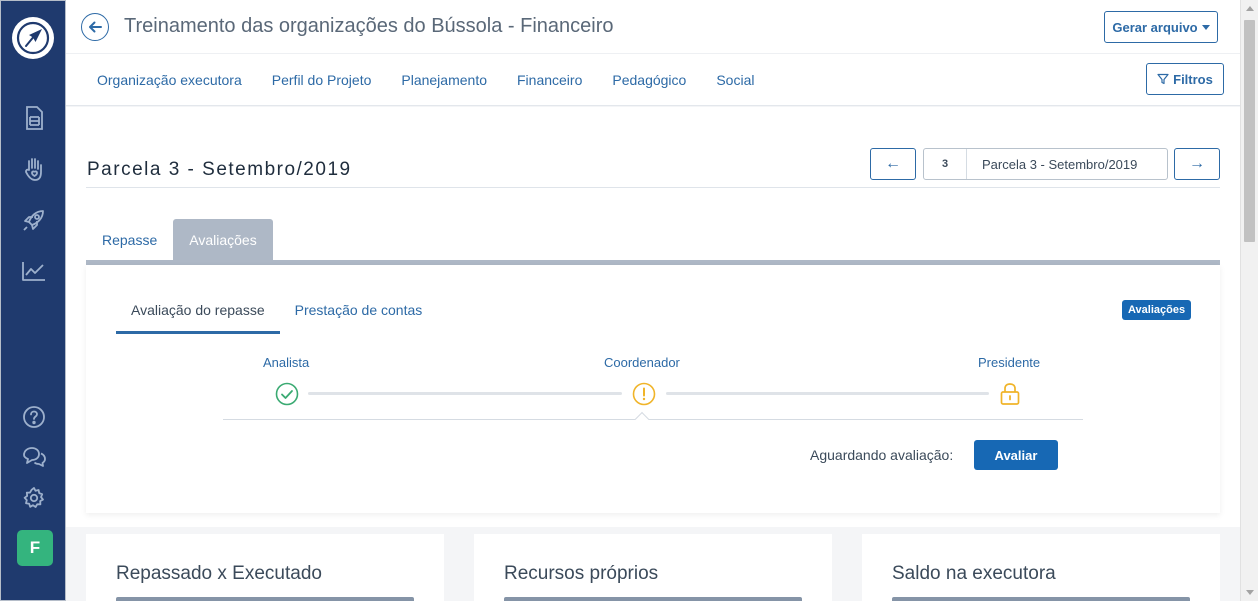  What do you see at coordinates (34, 220) in the screenshot?
I see `rocket-icon` at bounding box center [34, 220].